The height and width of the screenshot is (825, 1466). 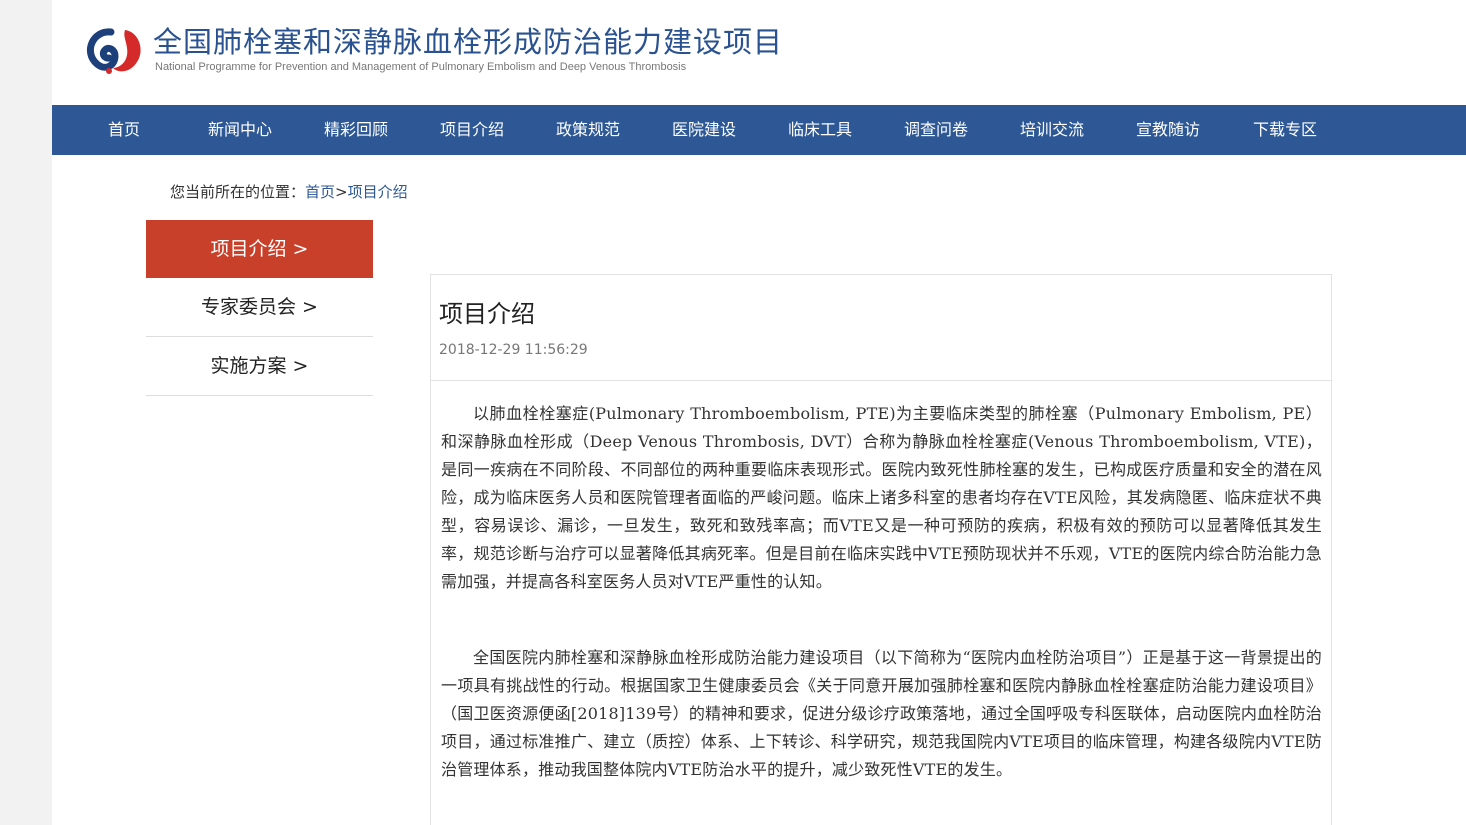 What do you see at coordinates (356, 130) in the screenshot?
I see `nav-item-highlights: 精彩回顾` at bounding box center [356, 130].